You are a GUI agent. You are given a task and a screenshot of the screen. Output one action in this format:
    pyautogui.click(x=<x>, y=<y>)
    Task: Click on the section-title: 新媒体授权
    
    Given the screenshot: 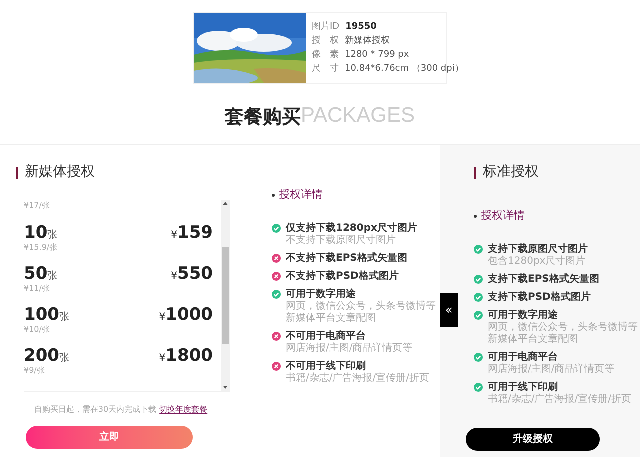 What is the action you would take?
    pyautogui.click(x=60, y=172)
    